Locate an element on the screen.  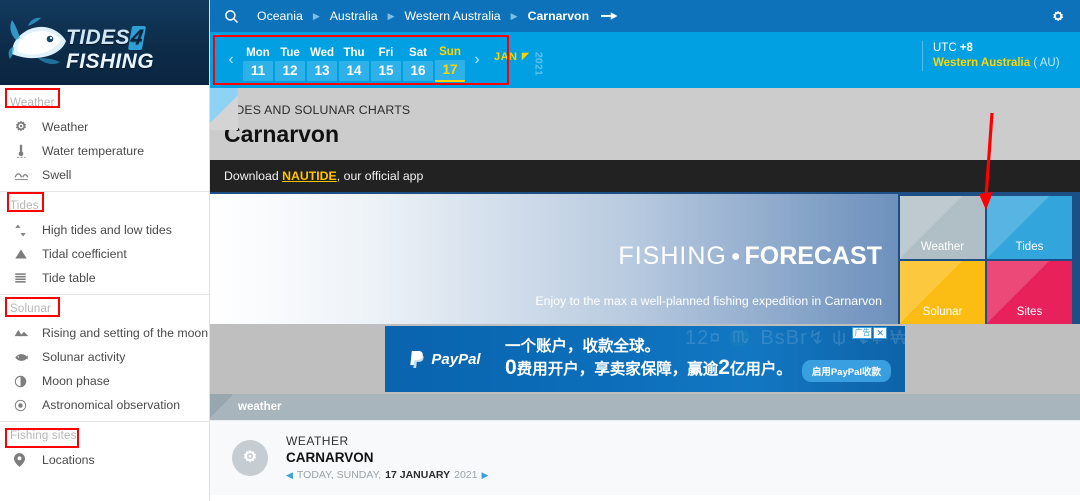
day-number: 17 is located at coordinates (450, 70).